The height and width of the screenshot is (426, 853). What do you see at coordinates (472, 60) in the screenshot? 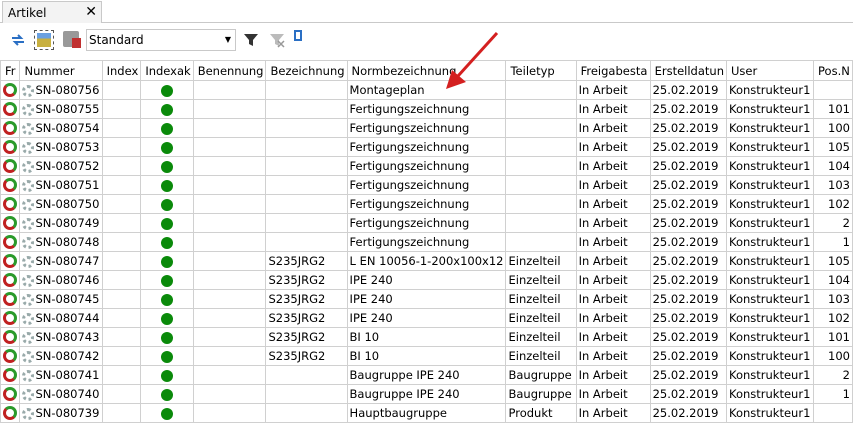
I see `annotation-arrow` at bounding box center [472, 60].